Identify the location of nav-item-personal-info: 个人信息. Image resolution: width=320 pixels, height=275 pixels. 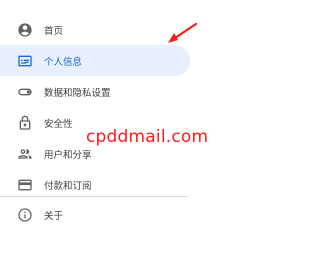
(95, 60).